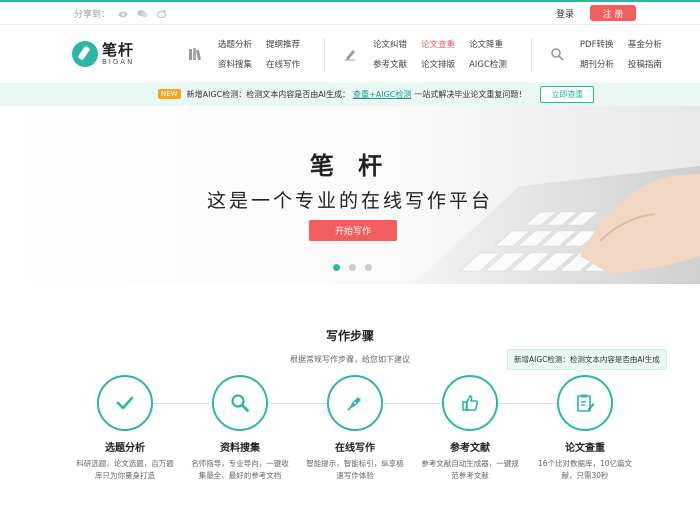 Image resolution: width=700 pixels, height=505 pixels. Describe the element at coordinates (438, 44) in the screenshot. I see `nav-link-plagiarism-check: 论文查重` at that location.